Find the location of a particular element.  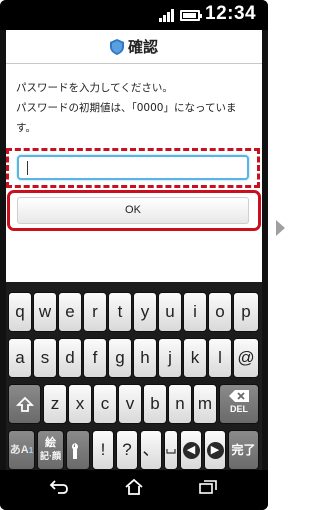

wrench-icon is located at coordinates (75, 450).